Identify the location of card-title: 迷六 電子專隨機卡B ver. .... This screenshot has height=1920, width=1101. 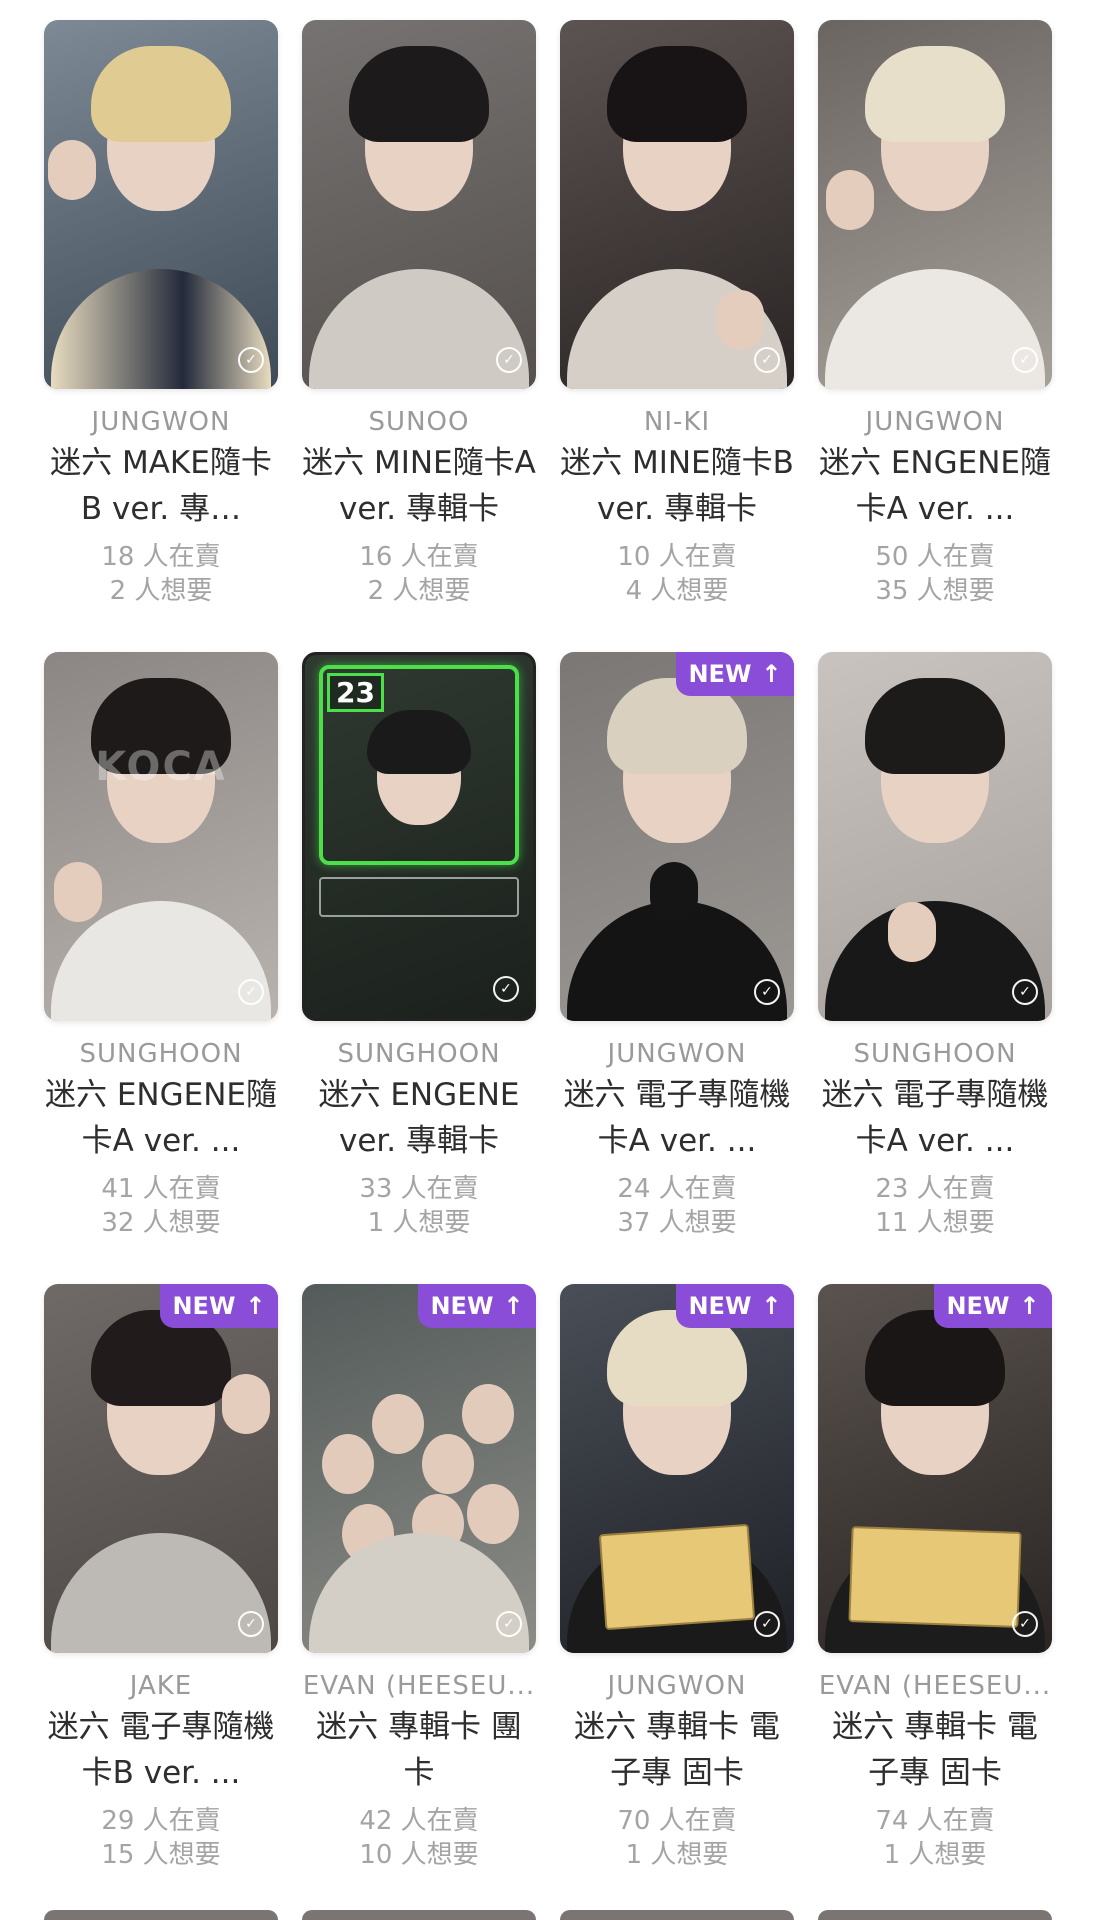
(161, 1749).